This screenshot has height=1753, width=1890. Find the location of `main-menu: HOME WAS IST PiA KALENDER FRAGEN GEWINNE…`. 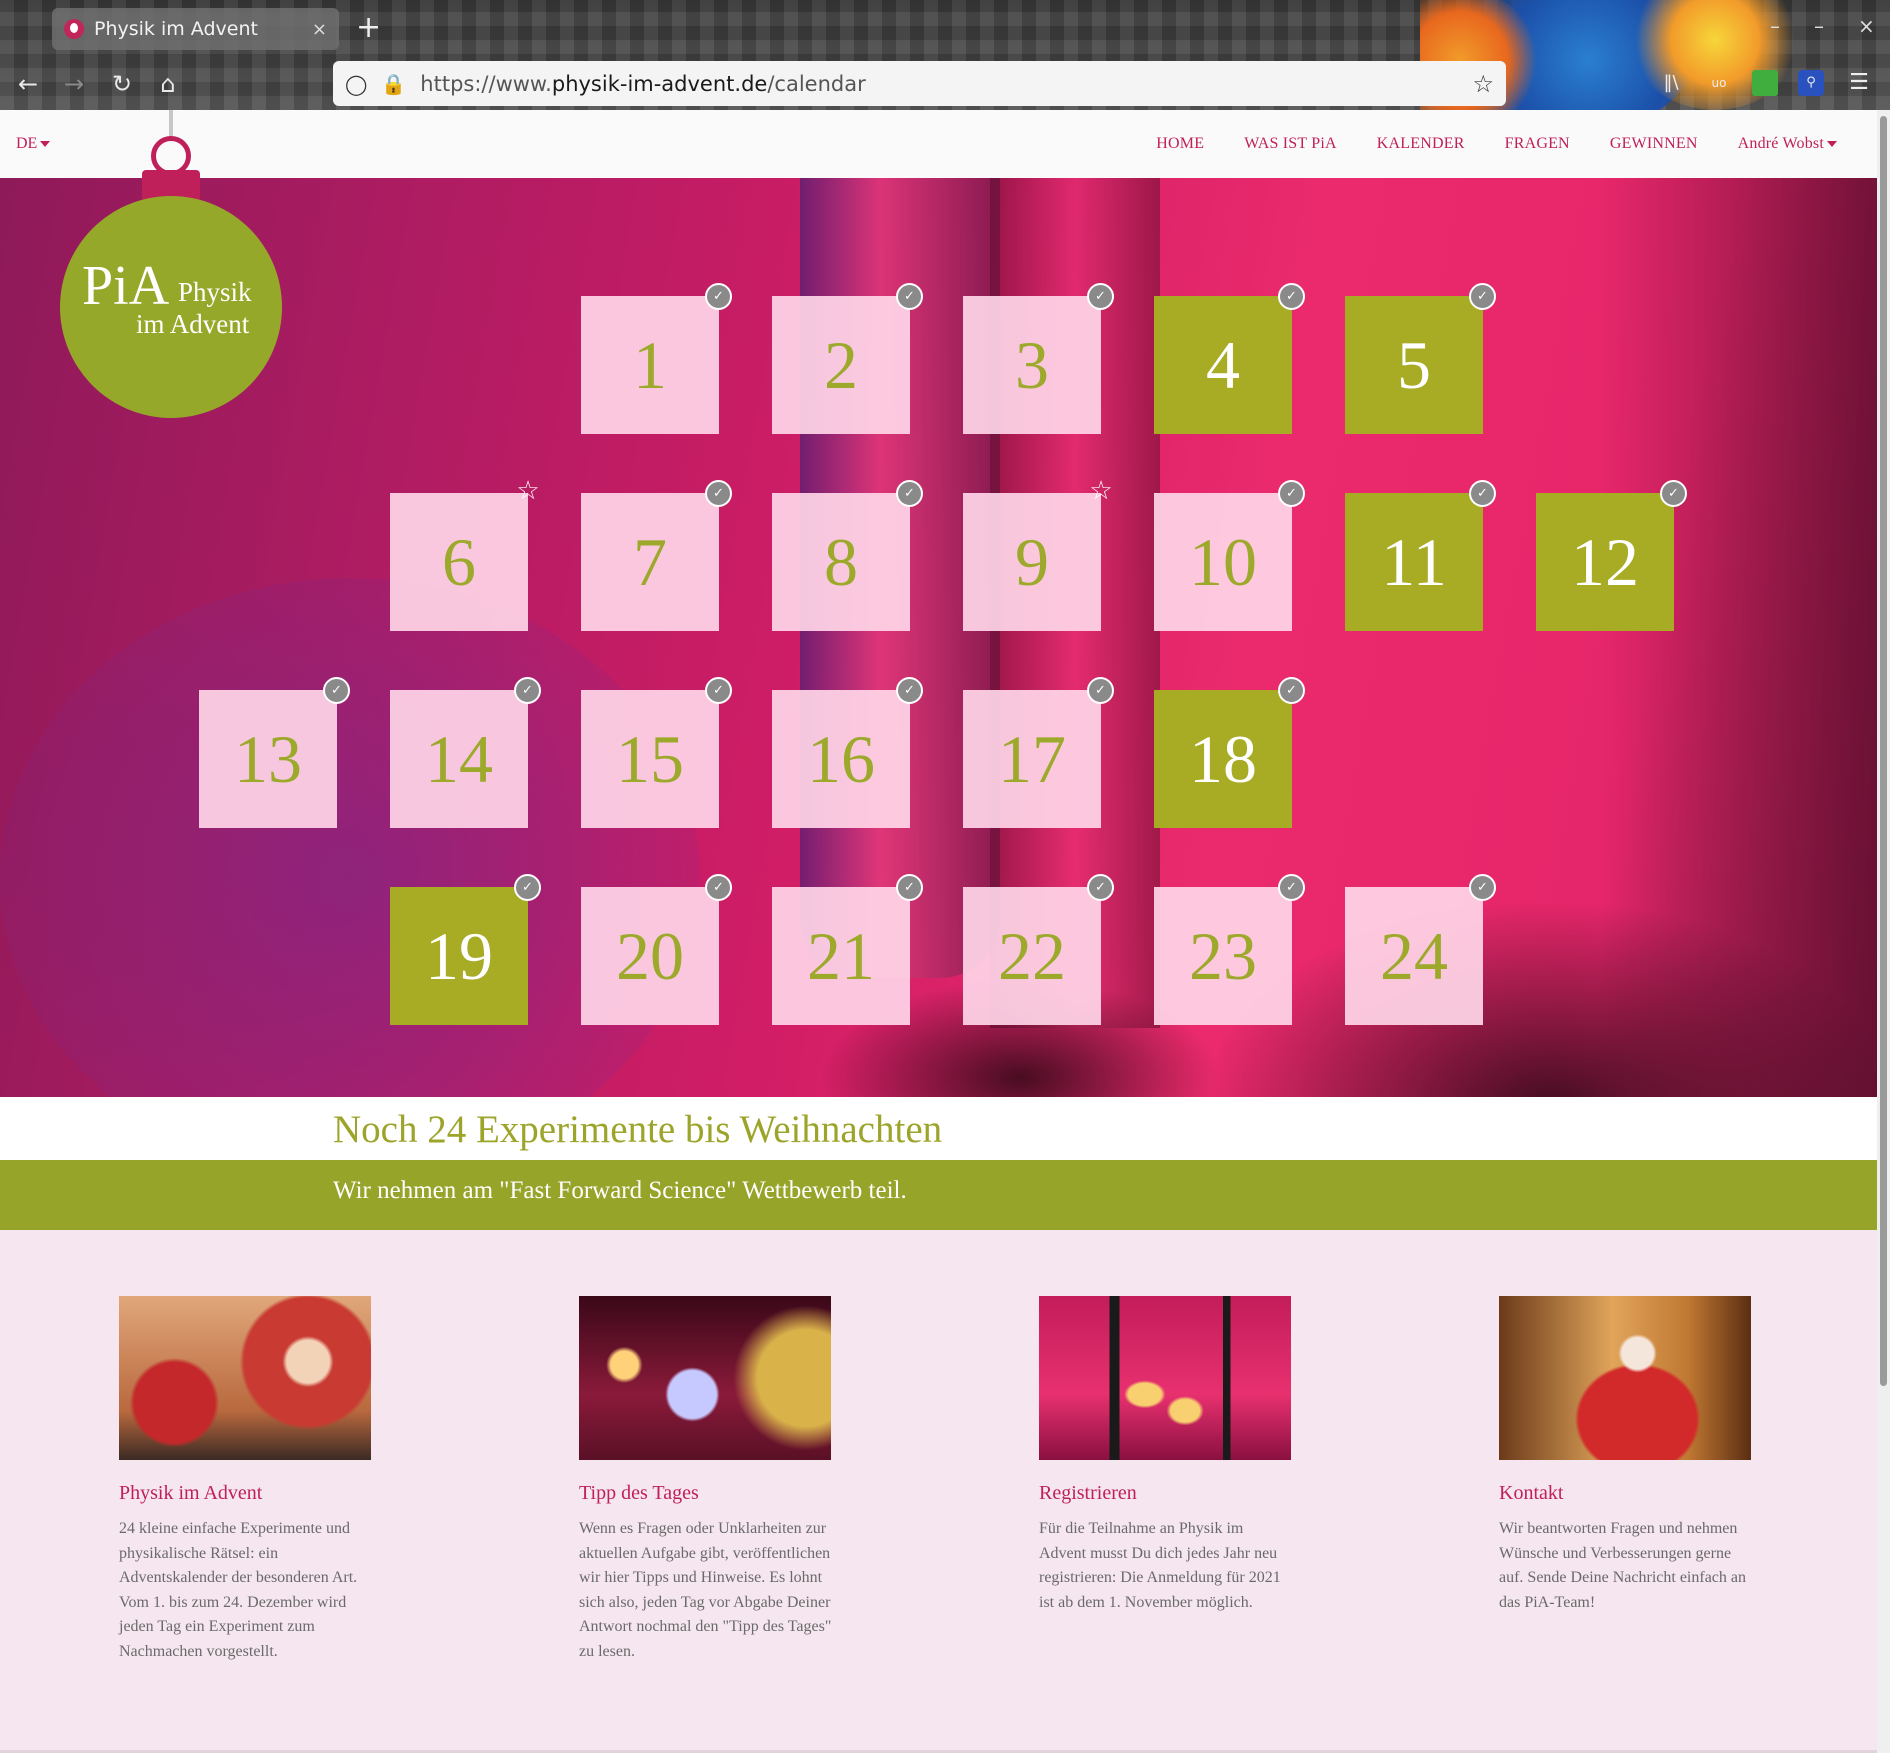

main-menu: HOME WAS IST PiA KALENDER FRAGEN GEWINNE… is located at coordinates (1496, 144).